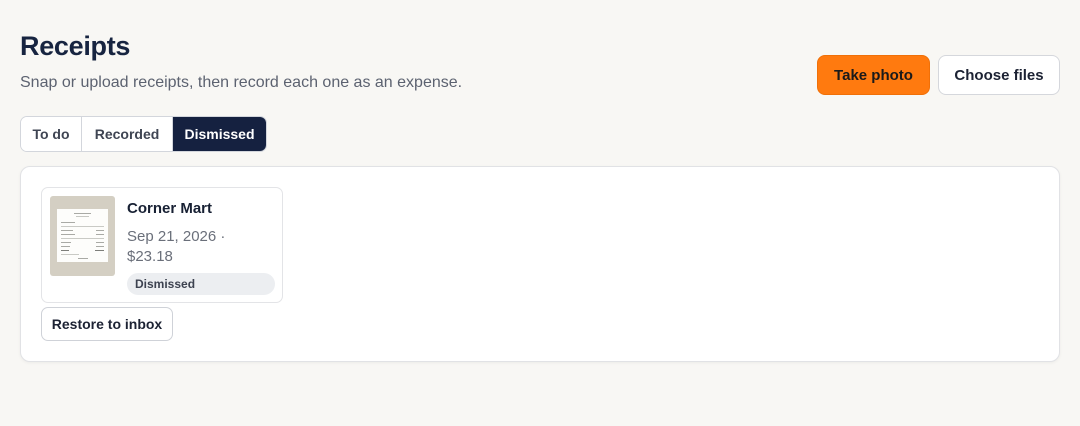 The height and width of the screenshot is (426, 1080). I want to click on tab-to-do: To do, so click(51, 134).